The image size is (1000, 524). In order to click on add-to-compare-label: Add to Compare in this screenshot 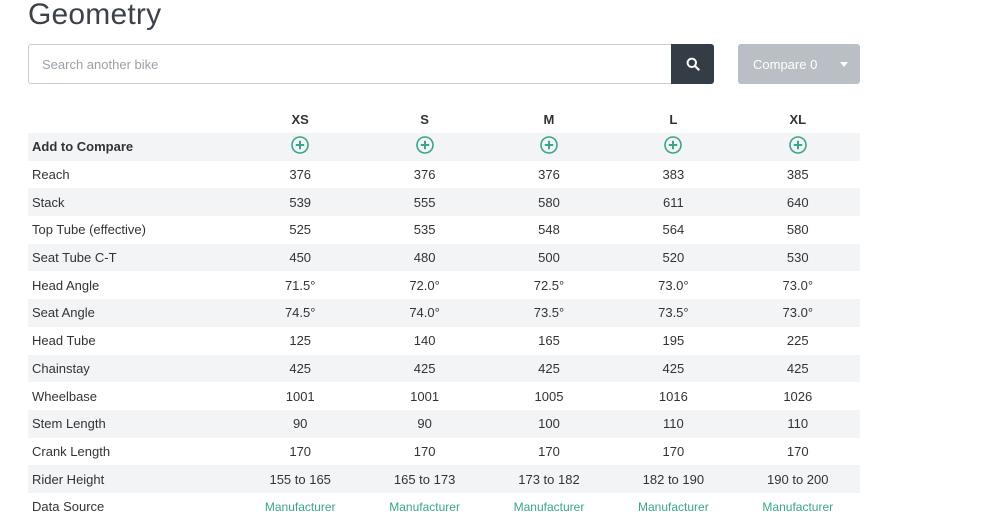, I will do `click(83, 147)`.